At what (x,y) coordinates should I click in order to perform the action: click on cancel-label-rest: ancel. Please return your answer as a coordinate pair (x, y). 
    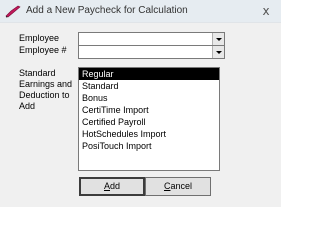
    Looking at the image, I should click on (181, 186).